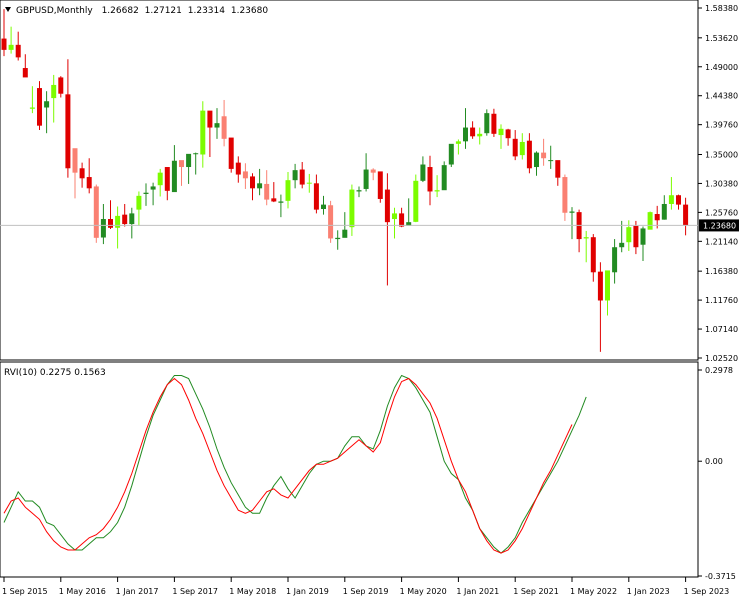 Image resolution: width=741 pixels, height=600 pixels. Describe the element at coordinates (163, 11) in the screenshot. I see `high-value: 1.27121` at that location.